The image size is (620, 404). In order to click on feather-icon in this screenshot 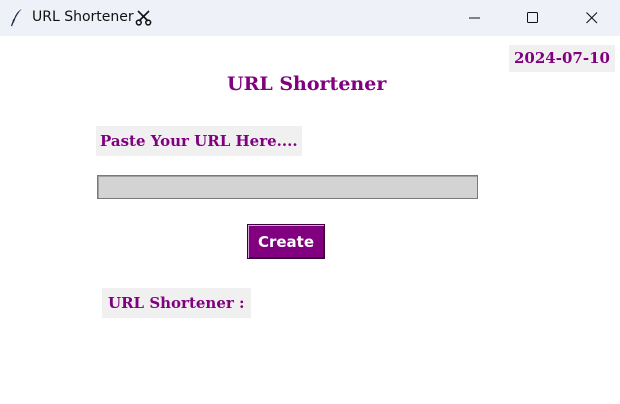, I will do `click(16, 17)`.